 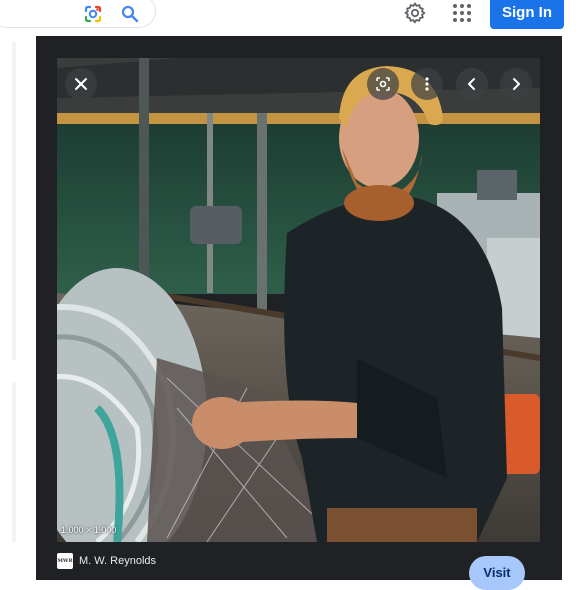 I want to click on previous-icon, so click(x=471, y=84).